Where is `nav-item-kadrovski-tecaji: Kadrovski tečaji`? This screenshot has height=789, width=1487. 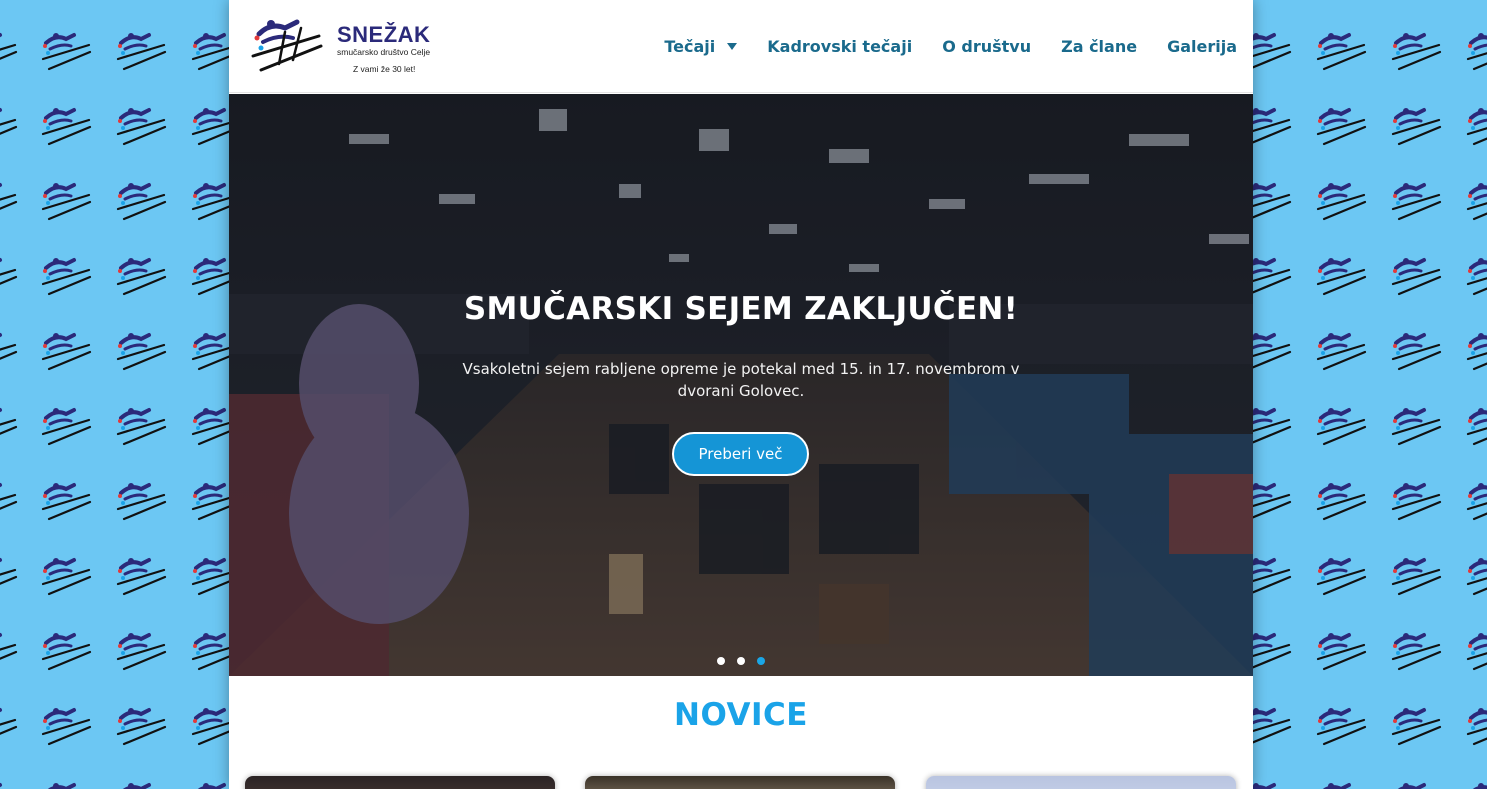 nav-item-kadrovski-tecaji: Kadrovski tečaji is located at coordinates (839, 46).